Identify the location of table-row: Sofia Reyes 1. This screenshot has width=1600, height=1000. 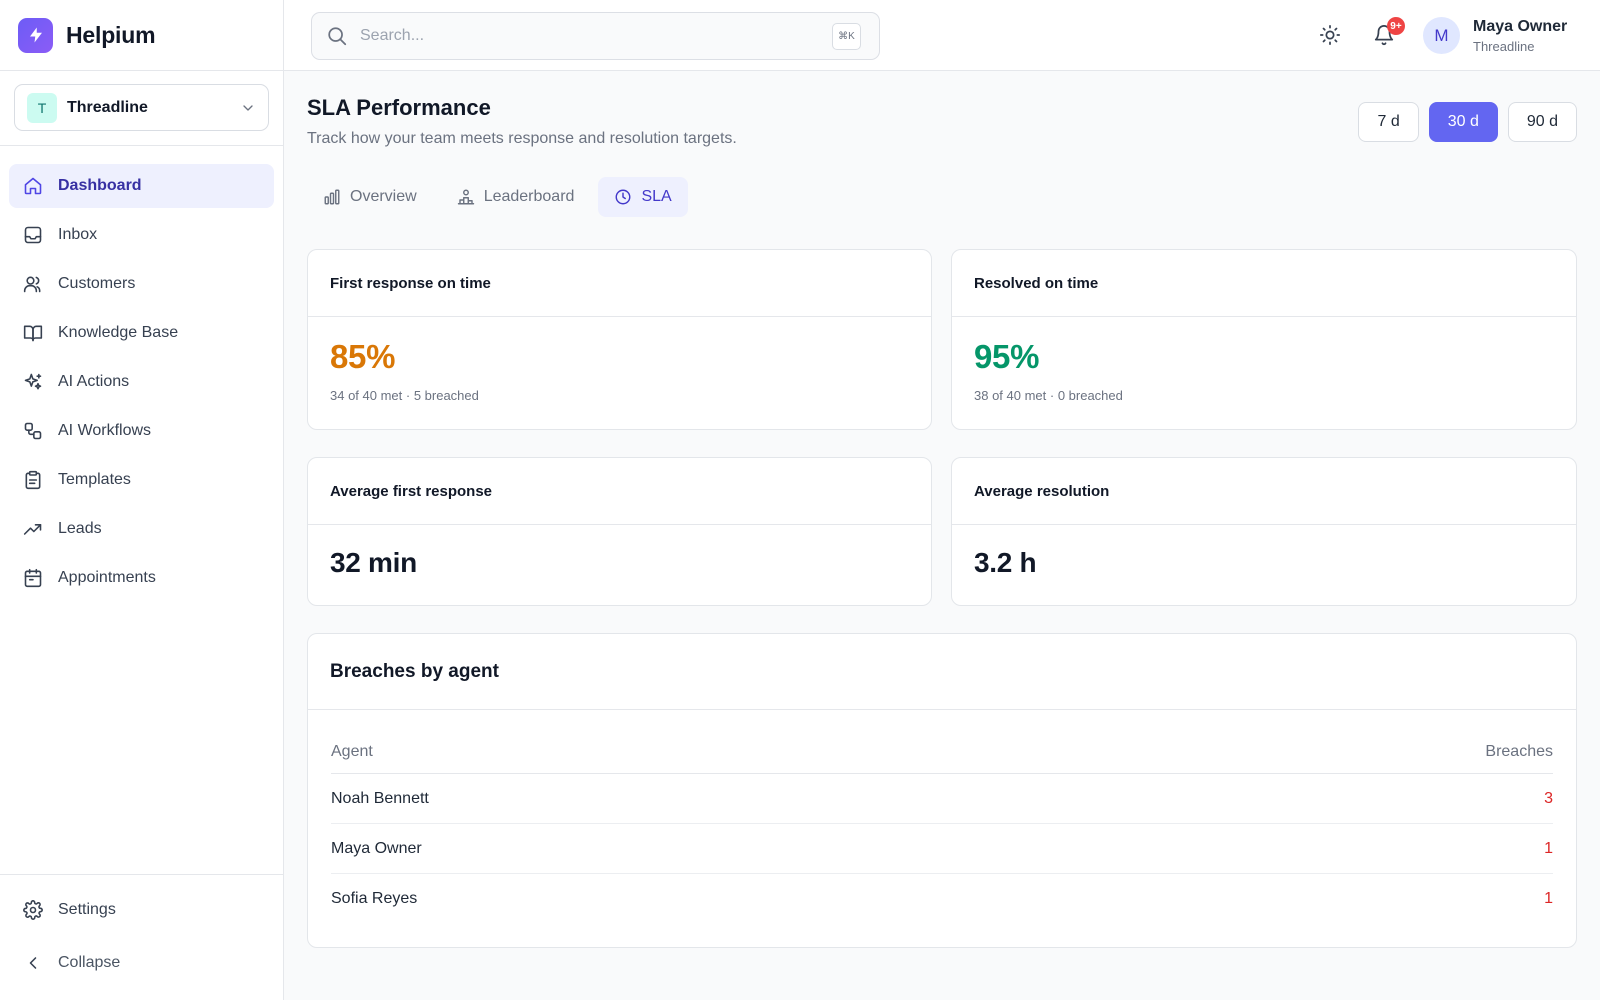
(942, 899).